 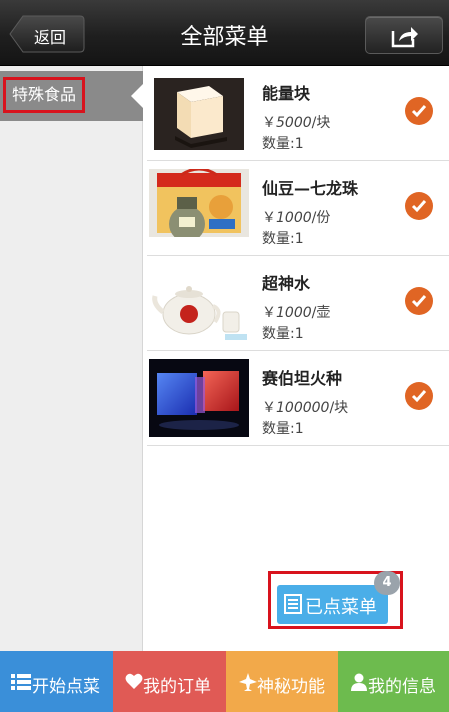 I want to click on tab-label: 神秘功能, so click(x=291, y=687).